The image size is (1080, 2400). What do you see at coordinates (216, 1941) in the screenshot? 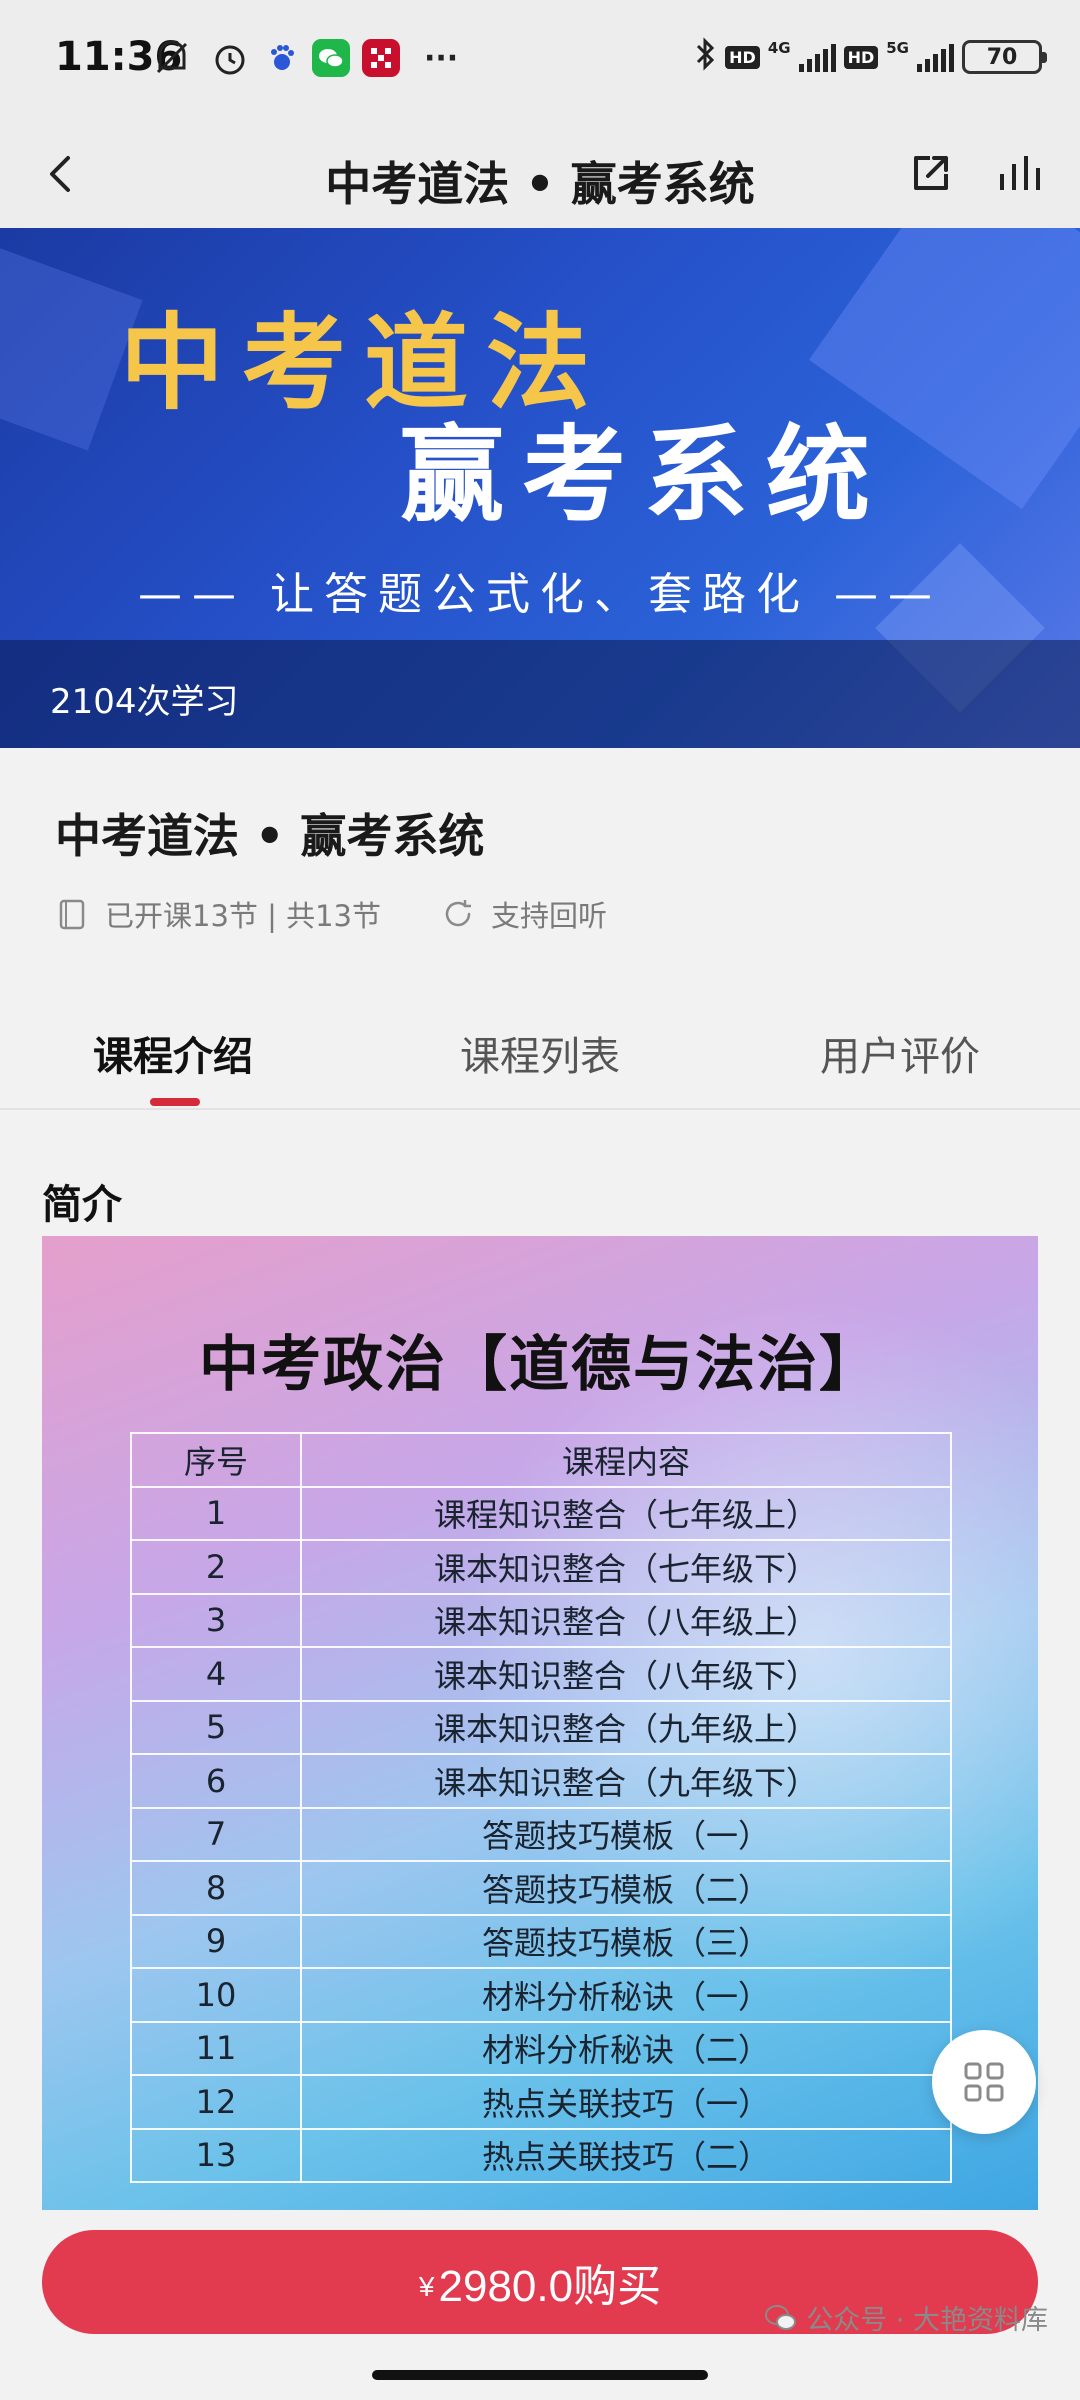
I see `row-number: 9` at bounding box center [216, 1941].